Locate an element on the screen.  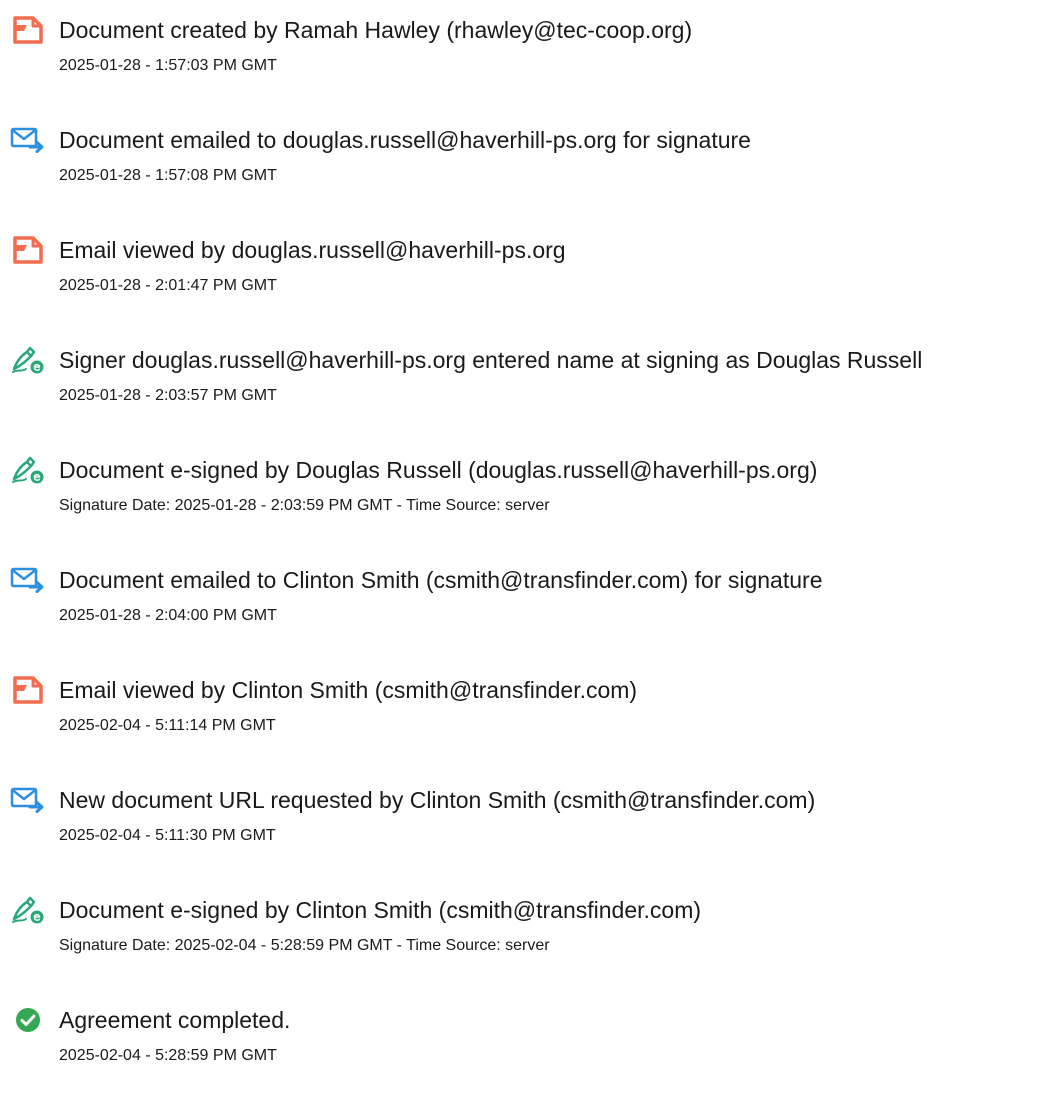
event-timestamp: 2025-01-28 - 1:57:08 PM GMT is located at coordinates (168, 175).